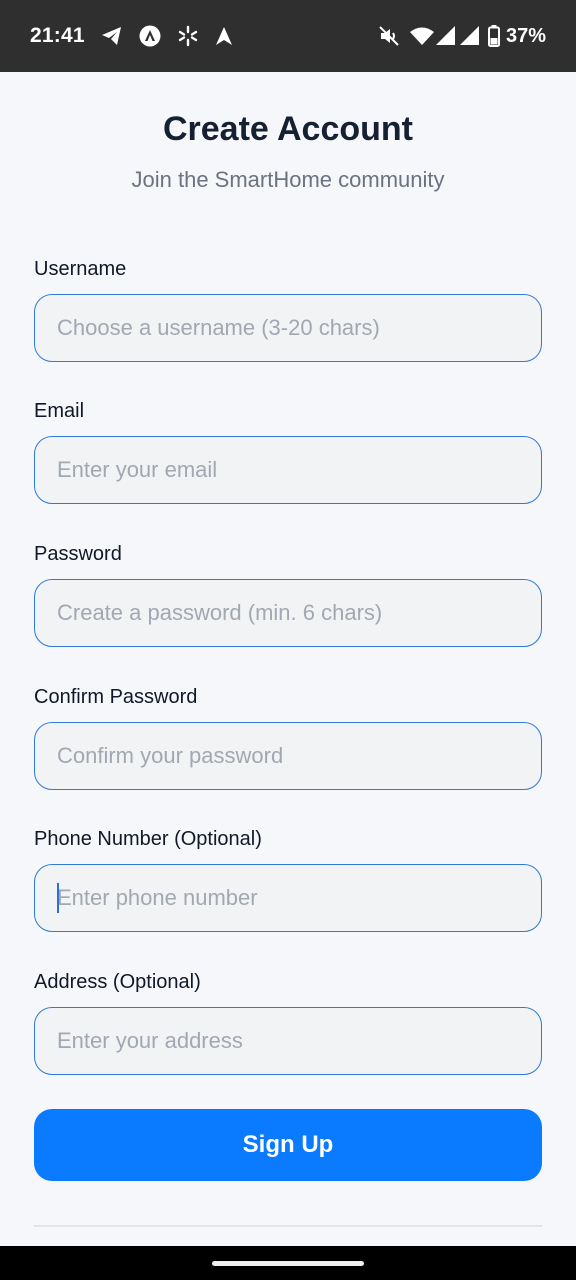 This screenshot has height=1280, width=576. What do you see at coordinates (288, 756) in the screenshot?
I see `confirm-password-input` at bounding box center [288, 756].